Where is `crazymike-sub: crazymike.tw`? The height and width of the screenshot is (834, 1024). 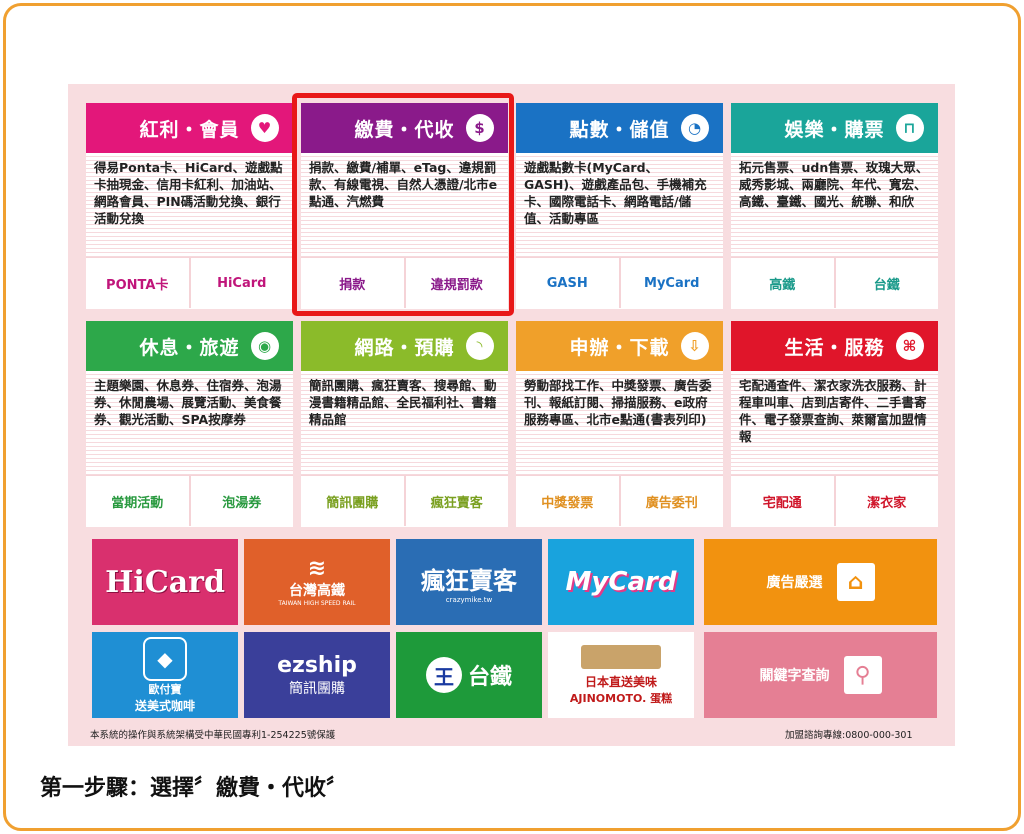 crazymike-sub: crazymike.tw is located at coordinates (469, 599).